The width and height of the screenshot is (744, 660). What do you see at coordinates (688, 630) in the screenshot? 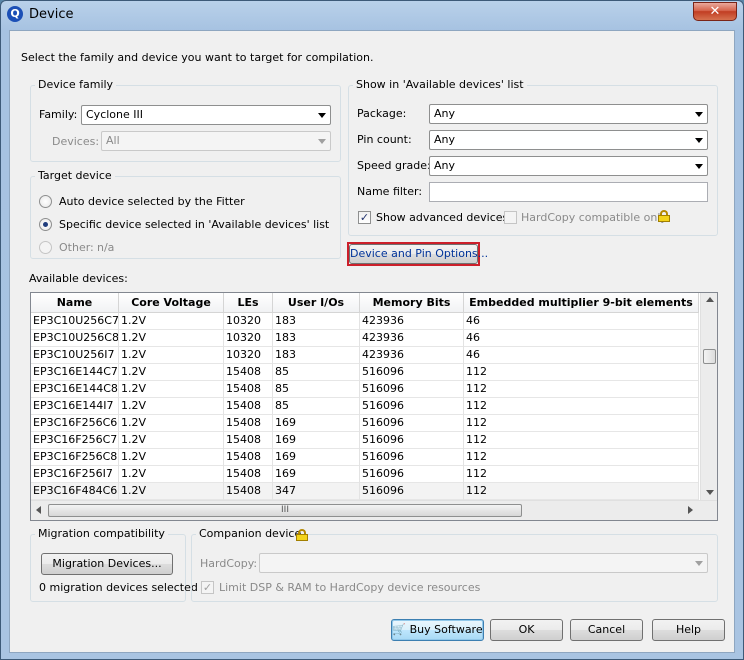
I see `help-button: Help` at bounding box center [688, 630].